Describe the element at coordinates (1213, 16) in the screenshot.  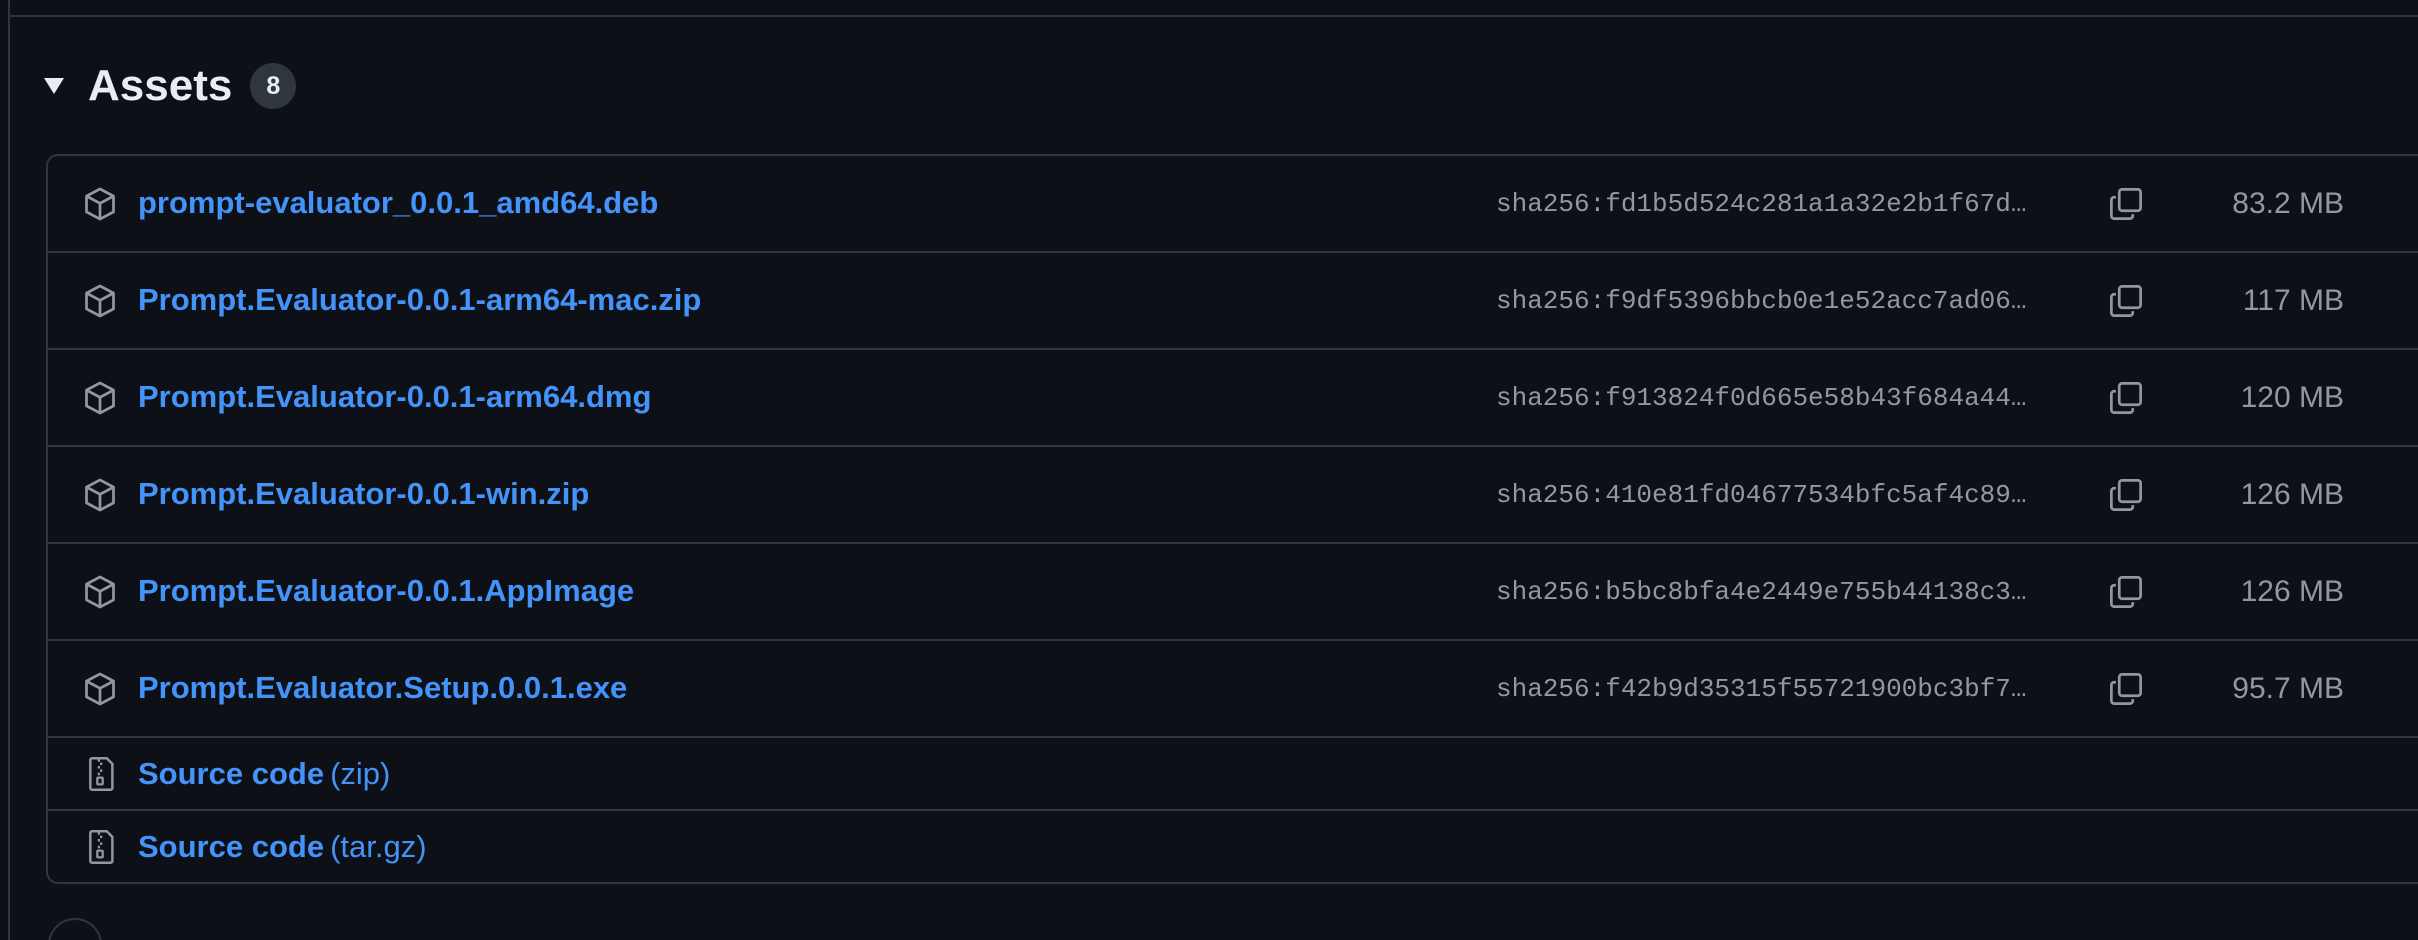
I see `top-divider` at that location.